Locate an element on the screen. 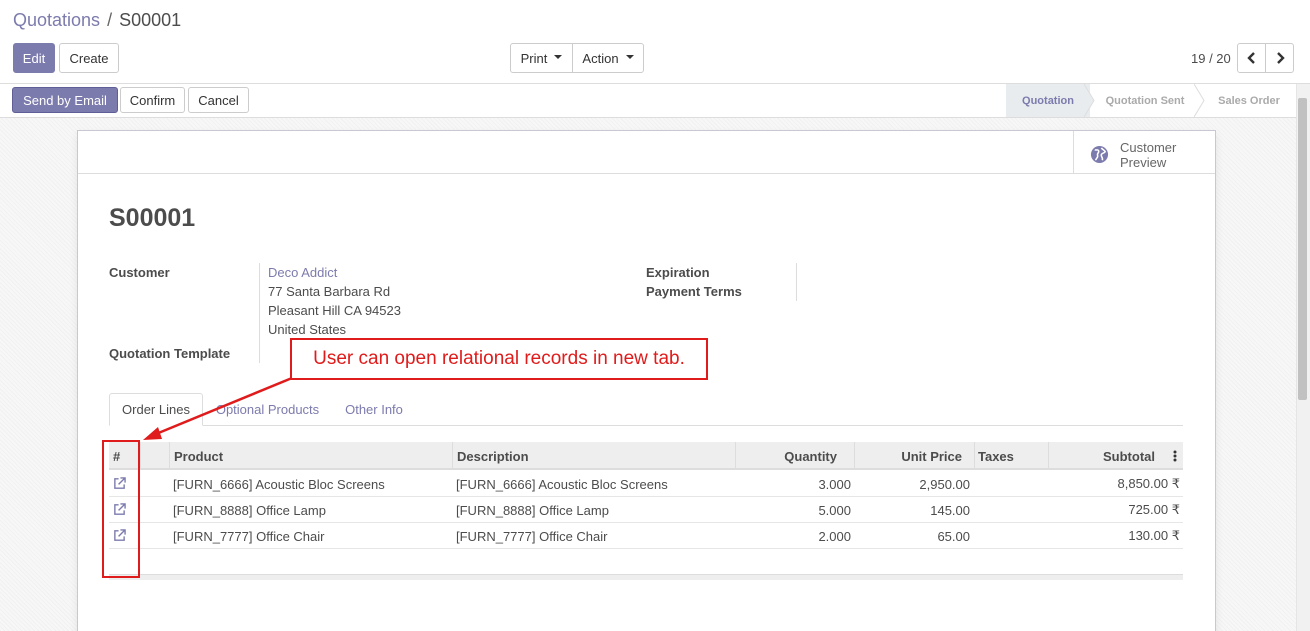 The height and width of the screenshot is (631, 1310). confirm-button: Confirm is located at coordinates (152, 100).